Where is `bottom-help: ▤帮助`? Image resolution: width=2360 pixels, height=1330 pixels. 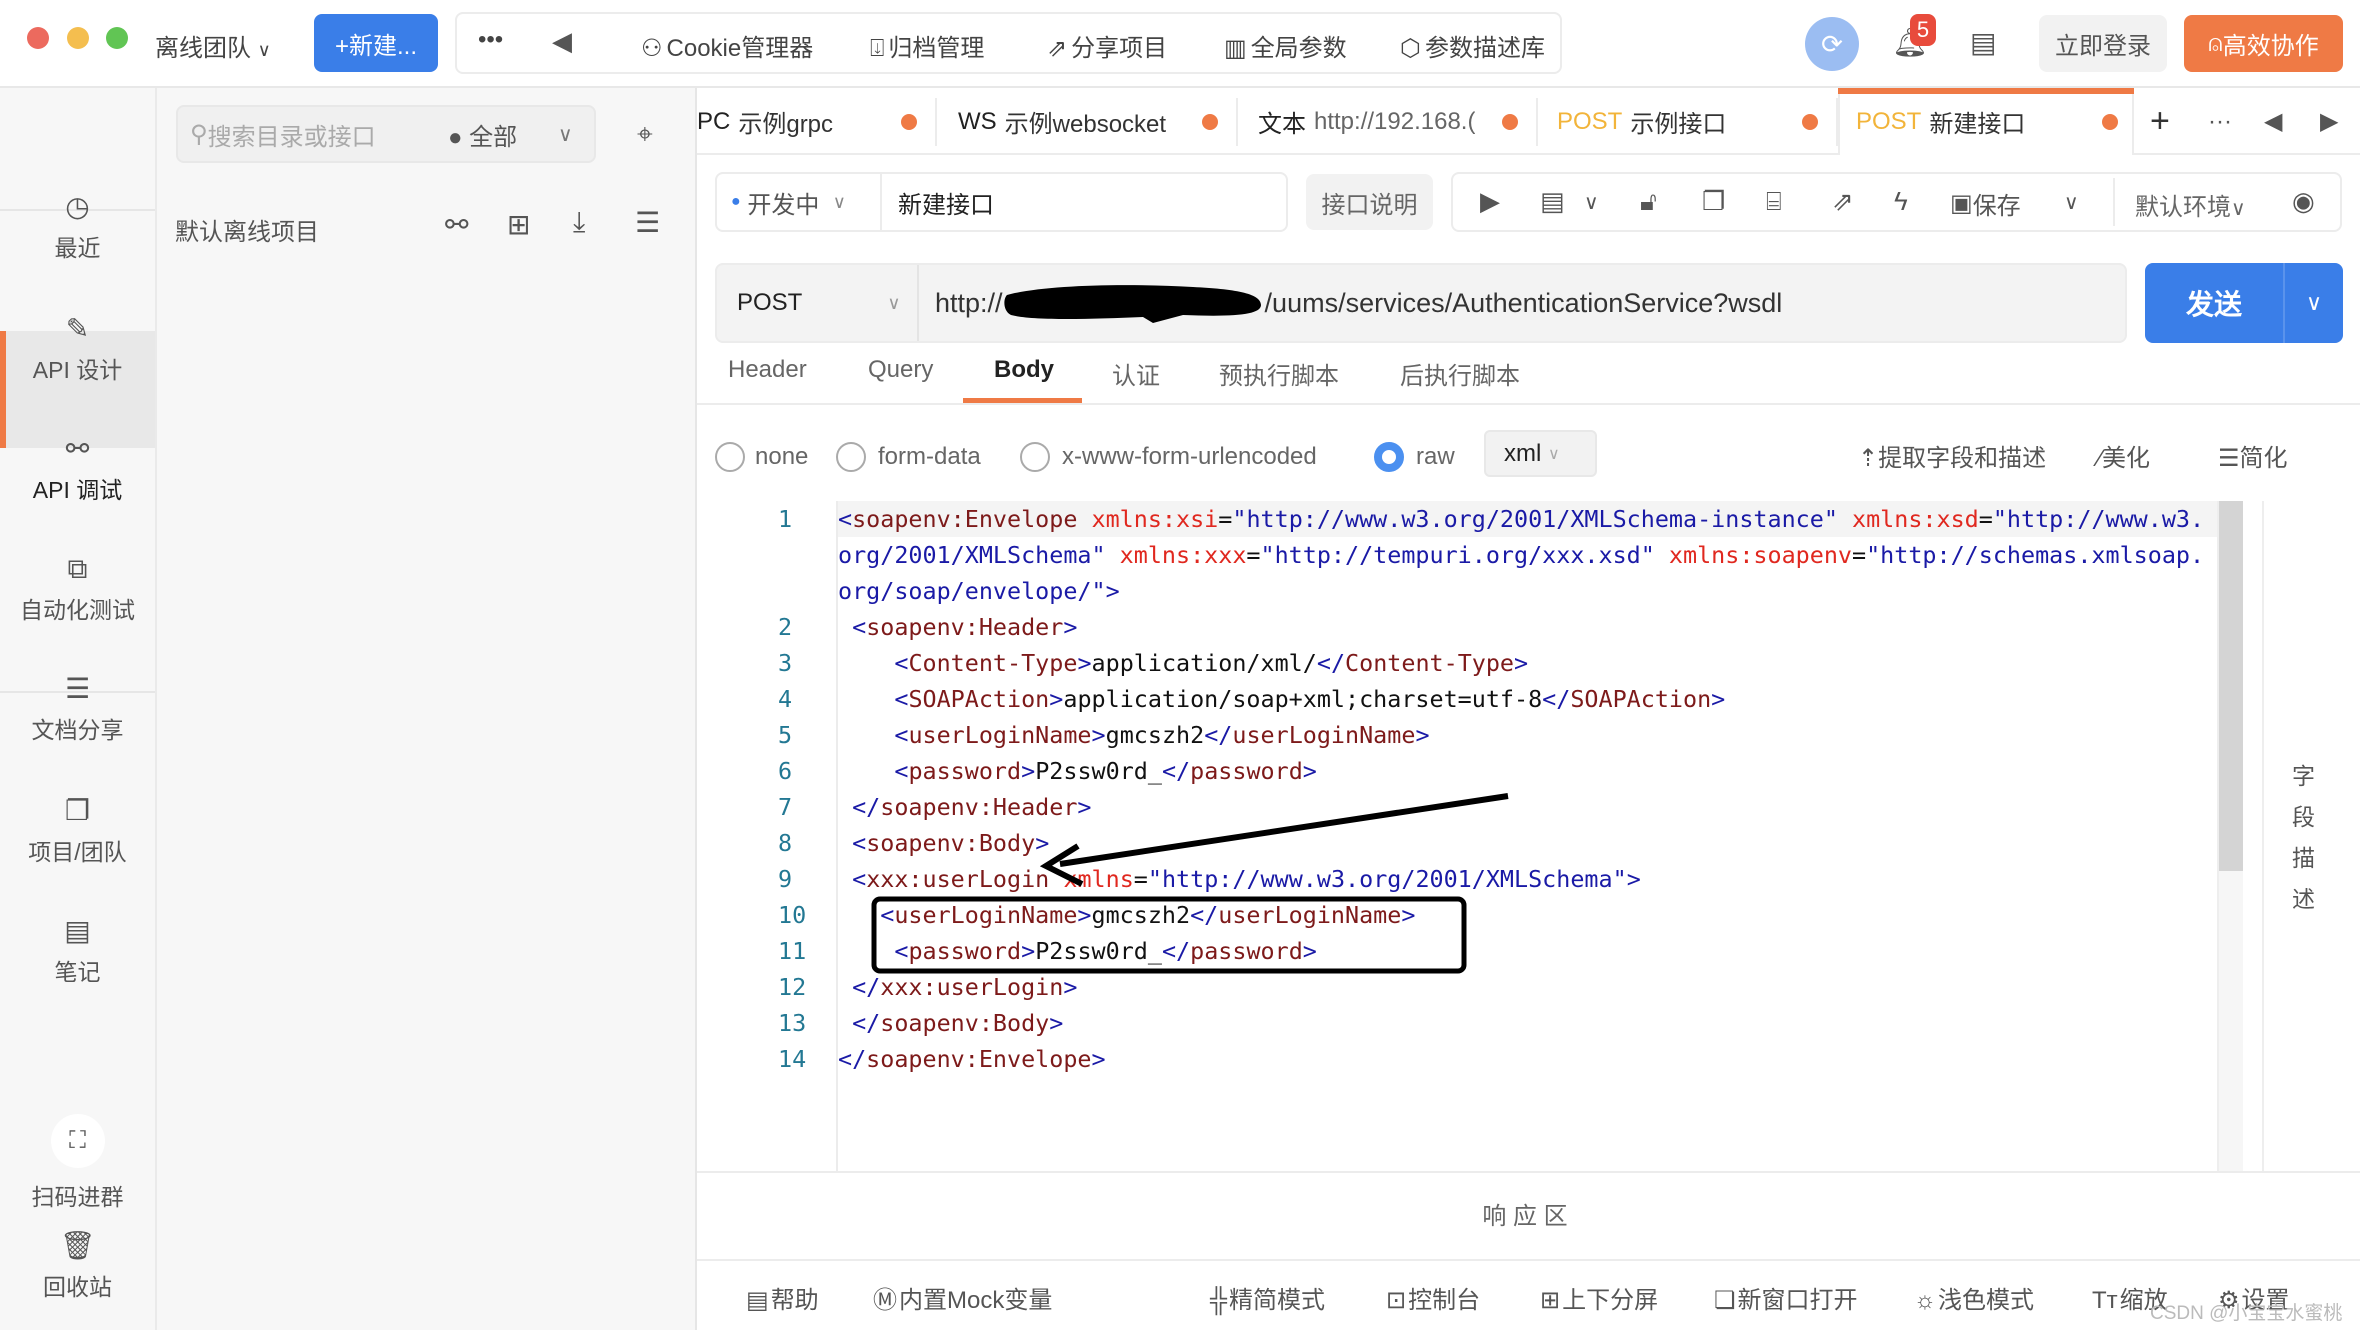
bottom-help: ▤帮助 is located at coordinates (782, 1297).